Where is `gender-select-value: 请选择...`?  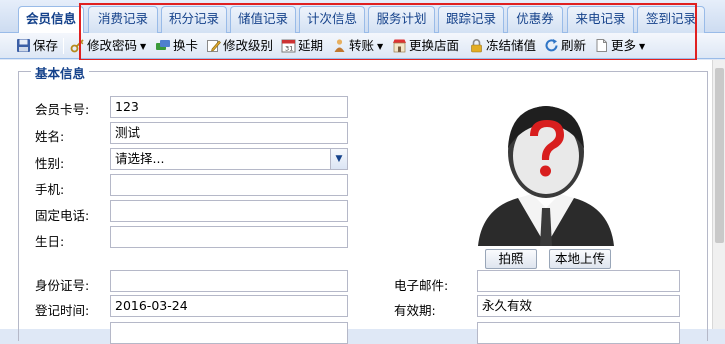
gender-select-value: 请选择... is located at coordinates (140, 158).